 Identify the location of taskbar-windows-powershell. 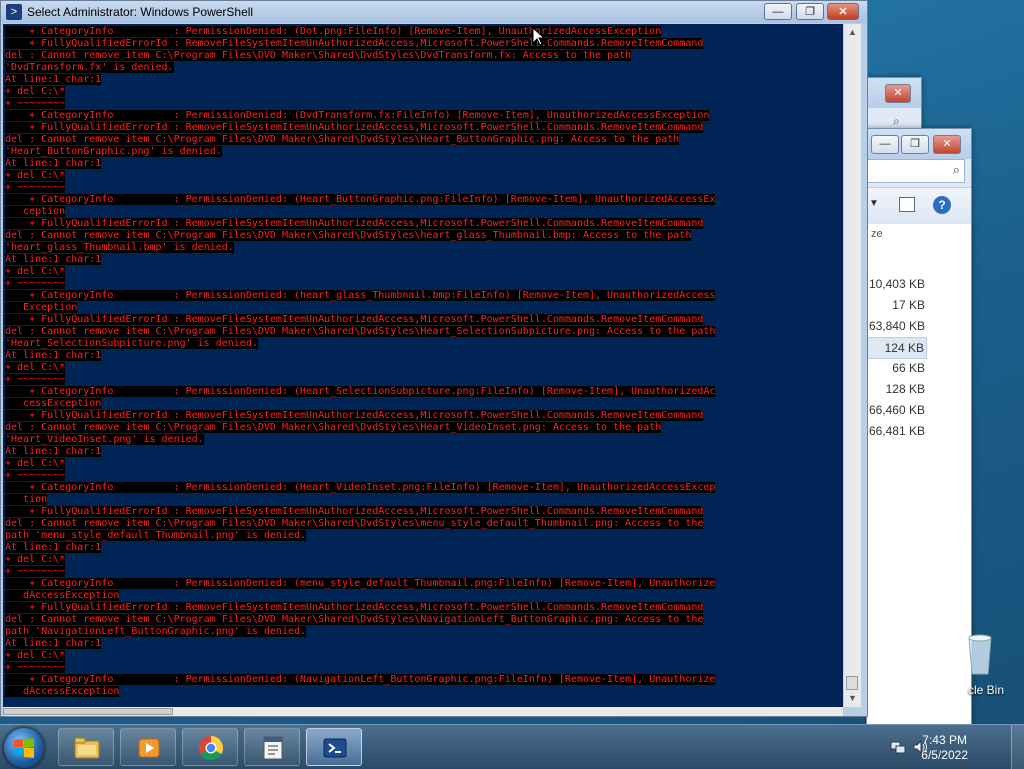
(334, 747).